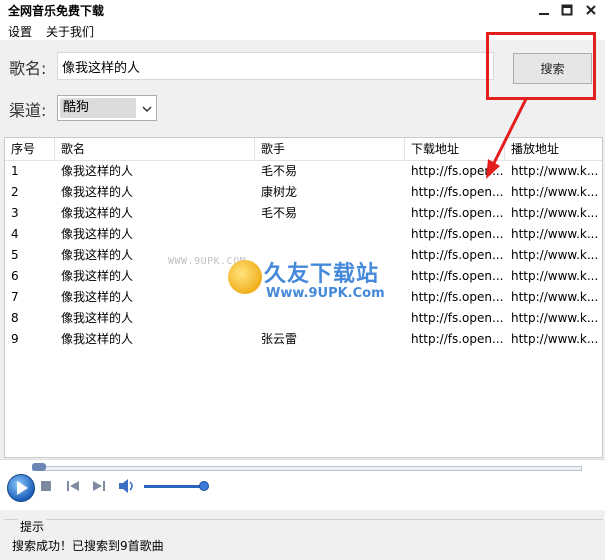 The width and height of the screenshot is (605, 560). What do you see at coordinates (15, 192) in the screenshot?
I see `cell-index: 2` at bounding box center [15, 192].